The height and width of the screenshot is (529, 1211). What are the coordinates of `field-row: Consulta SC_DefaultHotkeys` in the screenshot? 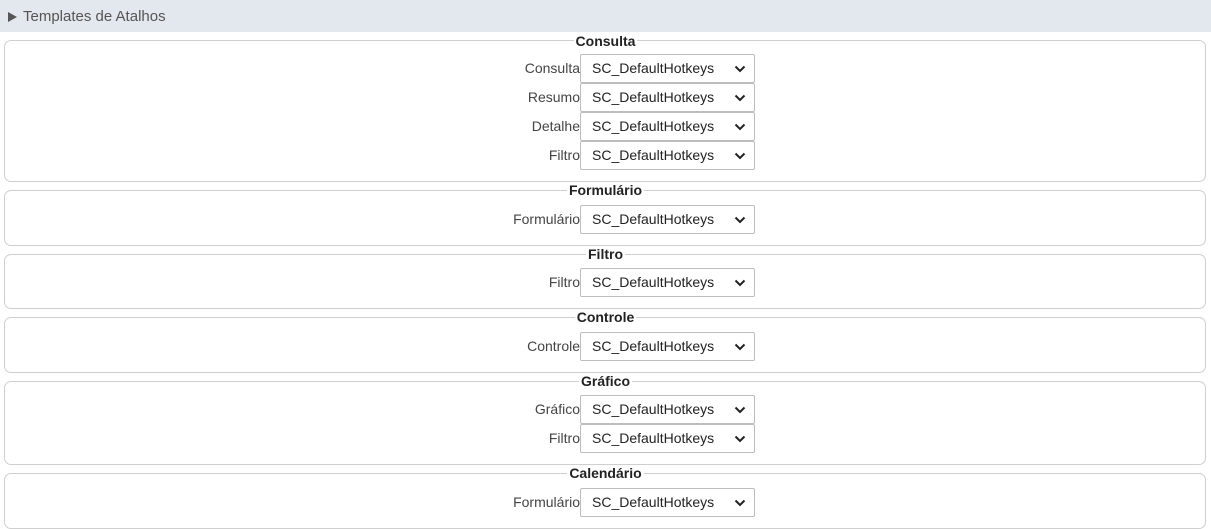 It's located at (605, 68).